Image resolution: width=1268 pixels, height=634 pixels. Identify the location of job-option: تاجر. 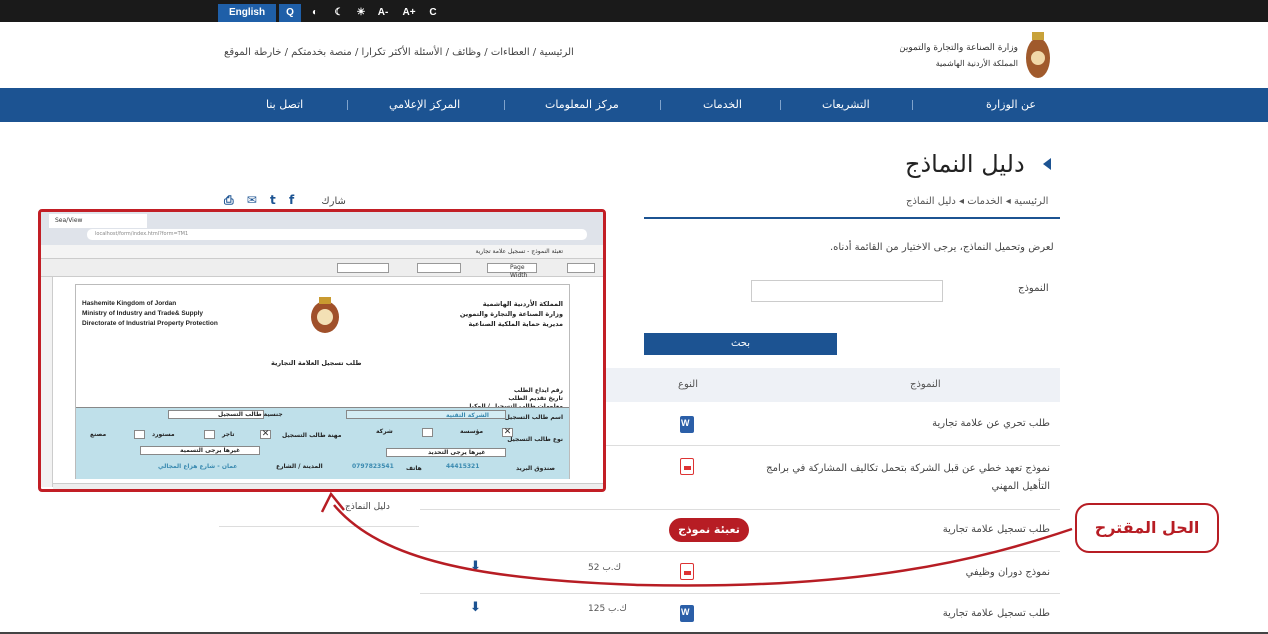
(228, 434).